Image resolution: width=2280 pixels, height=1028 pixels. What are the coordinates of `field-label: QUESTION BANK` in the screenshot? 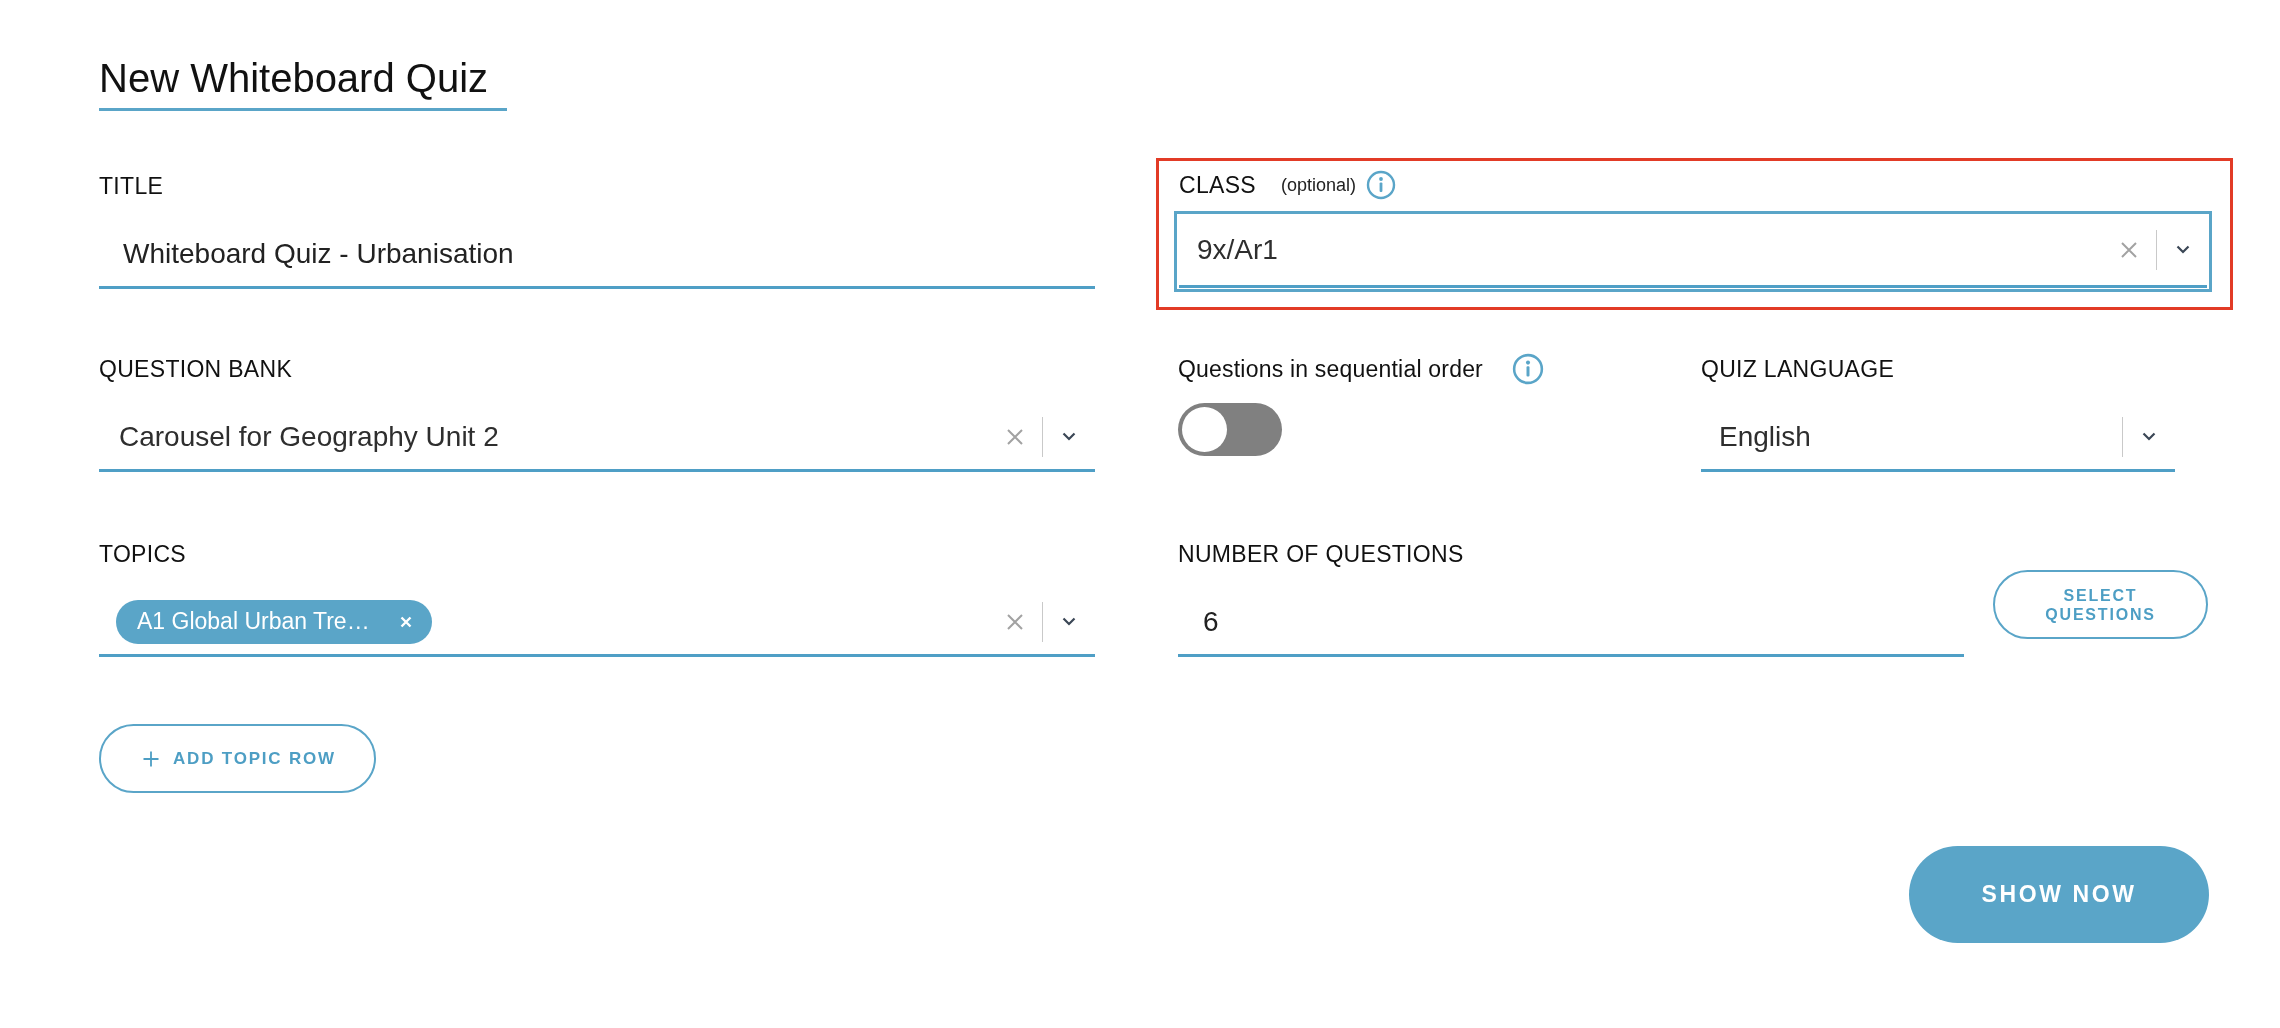 It's located at (196, 369).